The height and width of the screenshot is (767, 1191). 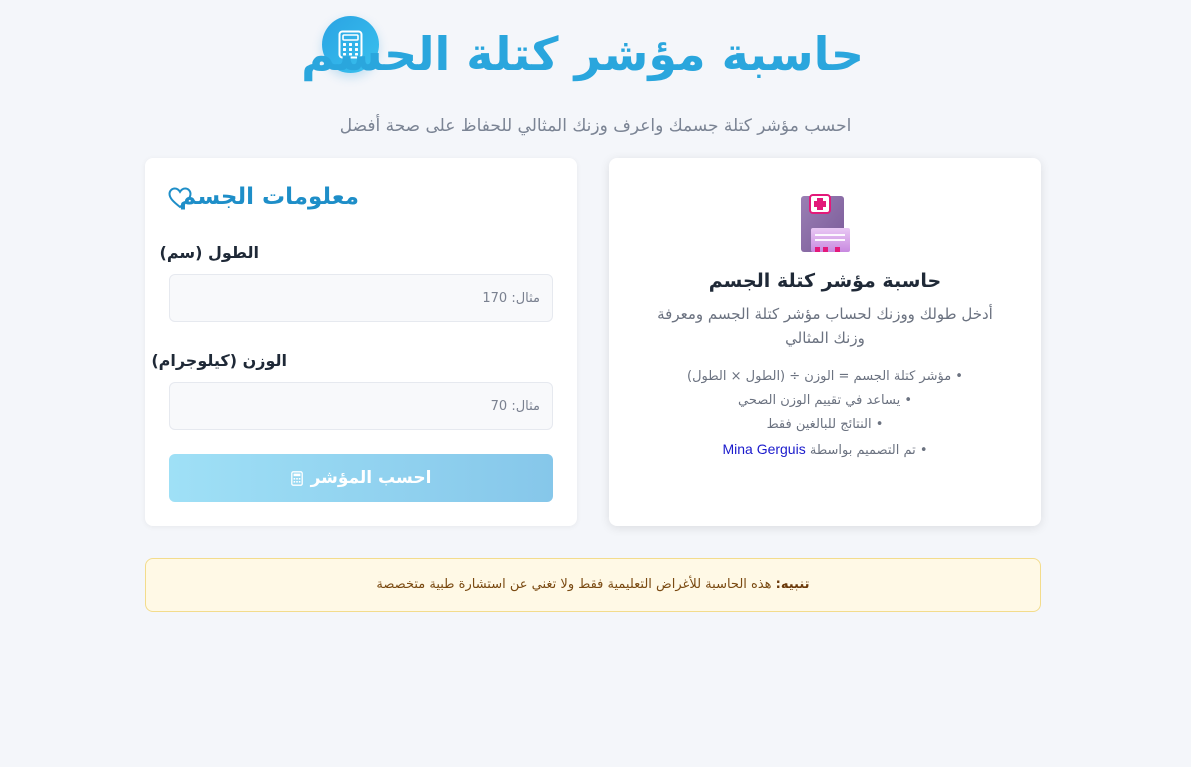 What do you see at coordinates (582, 54) in the screenshot?
I see `page-title: حاسبة مؤشر كتلة الحسم` at bounding box center [582, 54].